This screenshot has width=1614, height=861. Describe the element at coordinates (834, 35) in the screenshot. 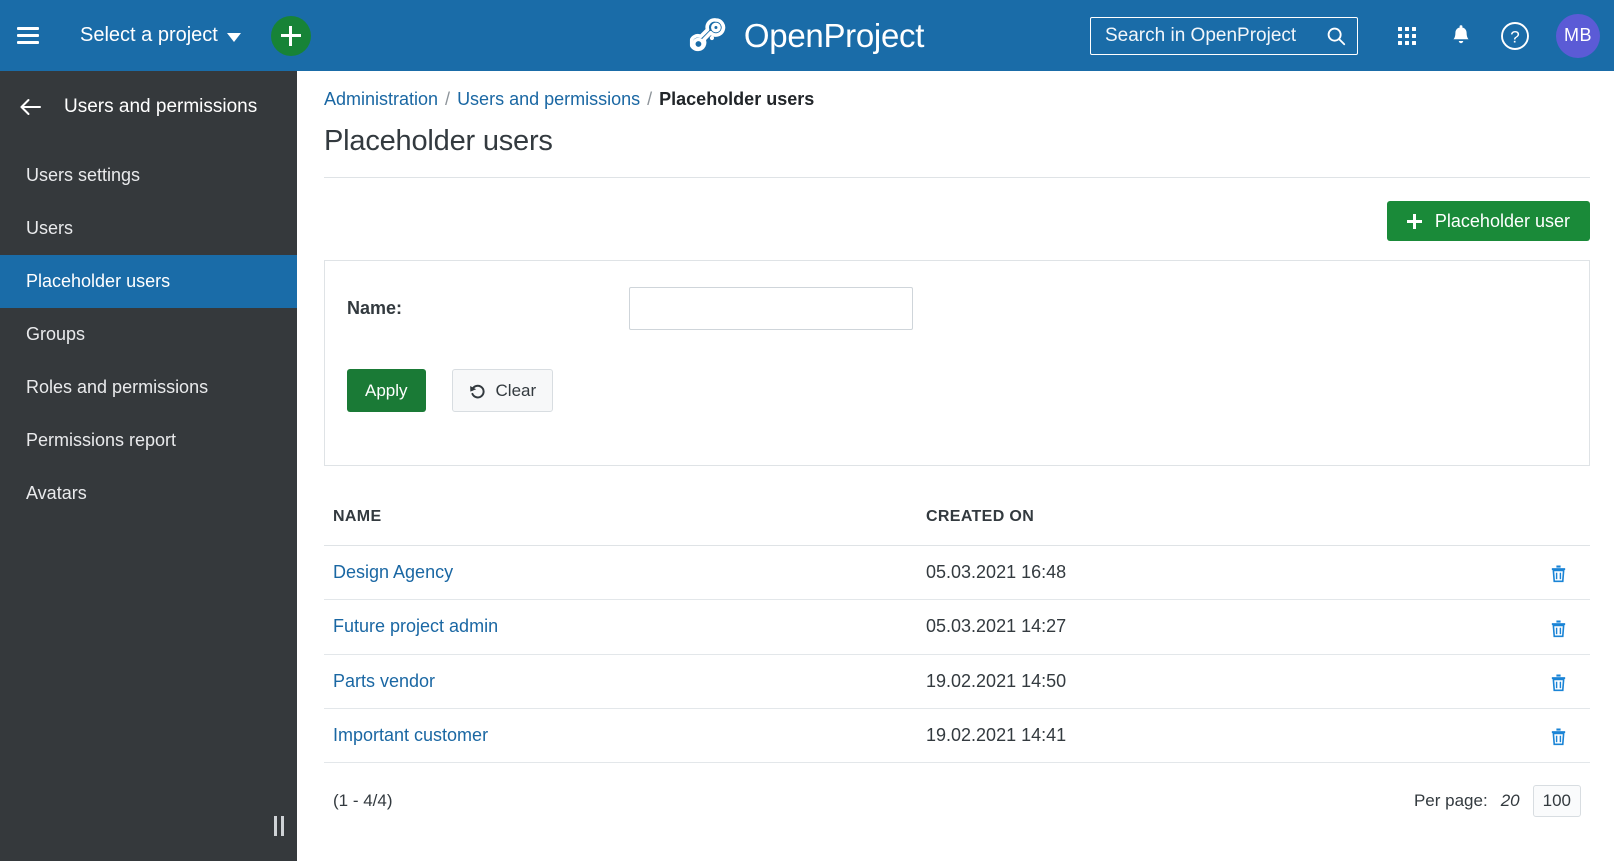

I see `brand-name: OpenProject` at that location.